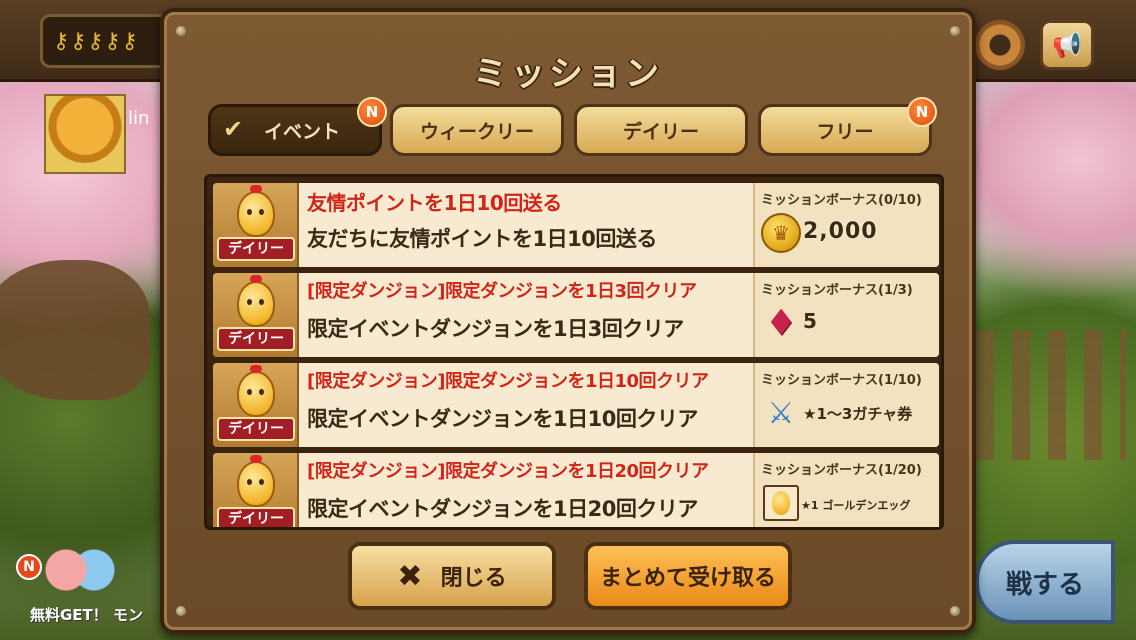  I want to click on mission-description: 限定イベントダンジョンを1日3回クリア, so click(495, 329).